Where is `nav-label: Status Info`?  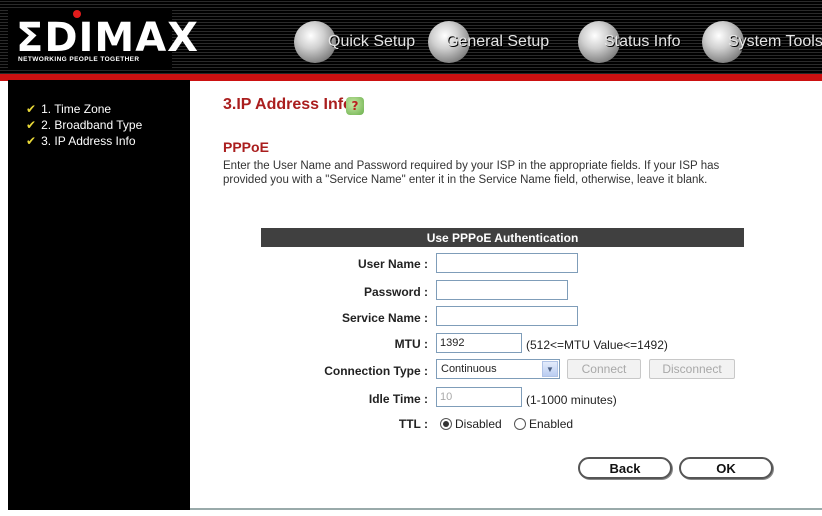
nav-label: Status Info is located at coordinates (642, 41).